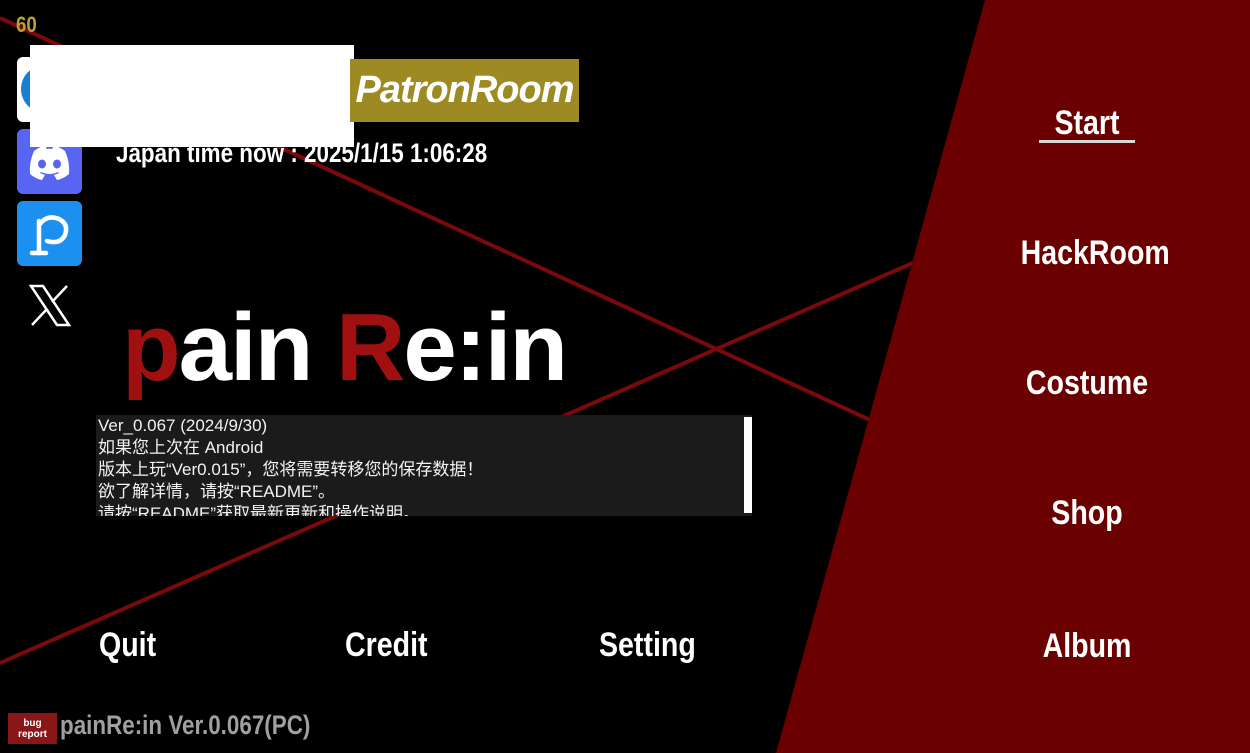 The height and width of the screenshot is (753, 1250). I want to click on logo-letter-p: p, so click(151, 347).